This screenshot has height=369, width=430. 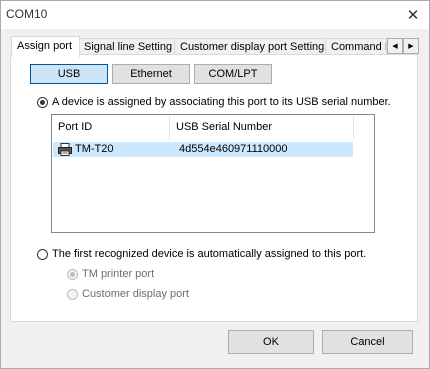 What do you see at coordinates (42, 254) in the screenshot?
I see `auto-assign-radio` at bounding box center [42, 254].